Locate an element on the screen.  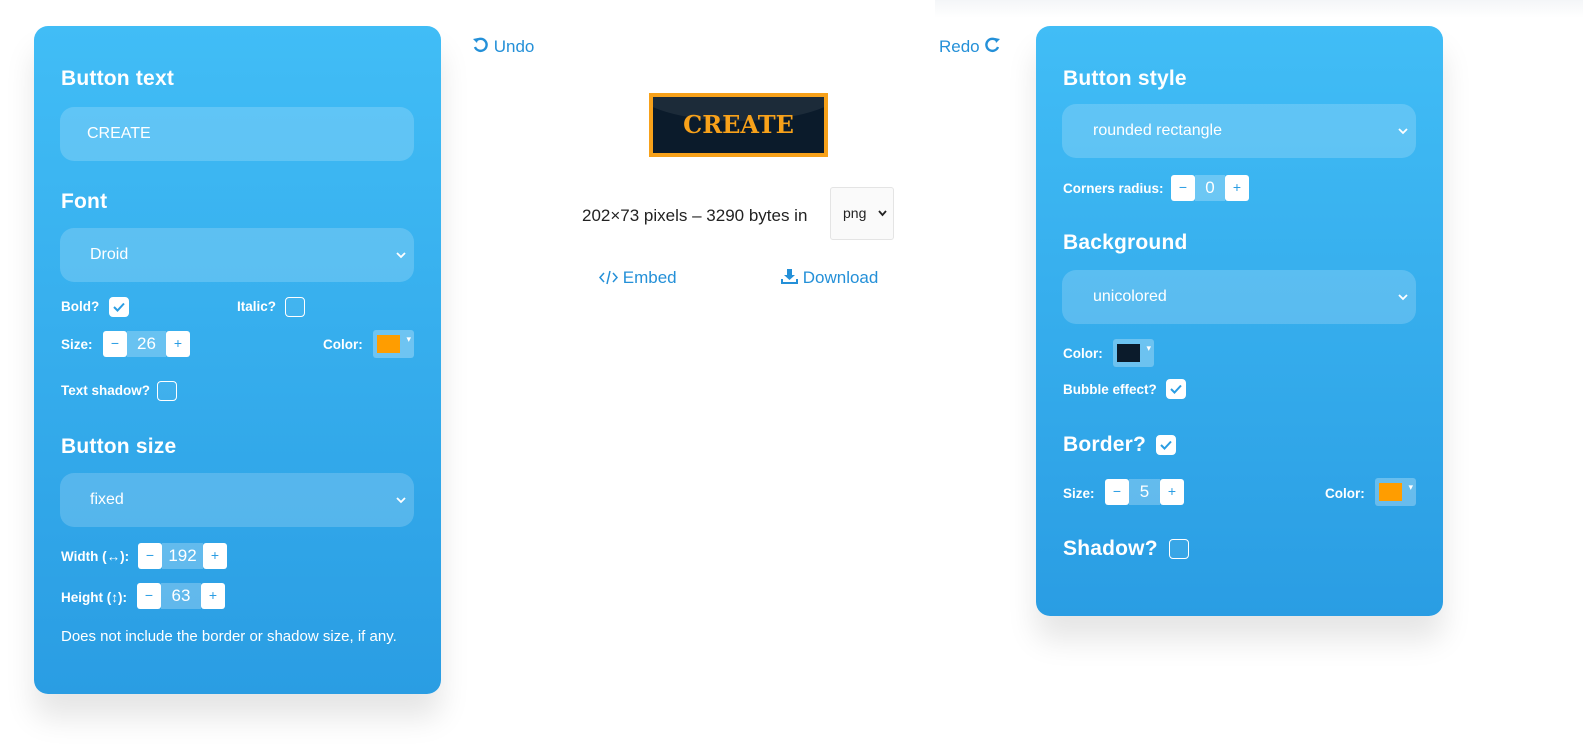
border-heading: Border? is located at coordinates (1105, 444).